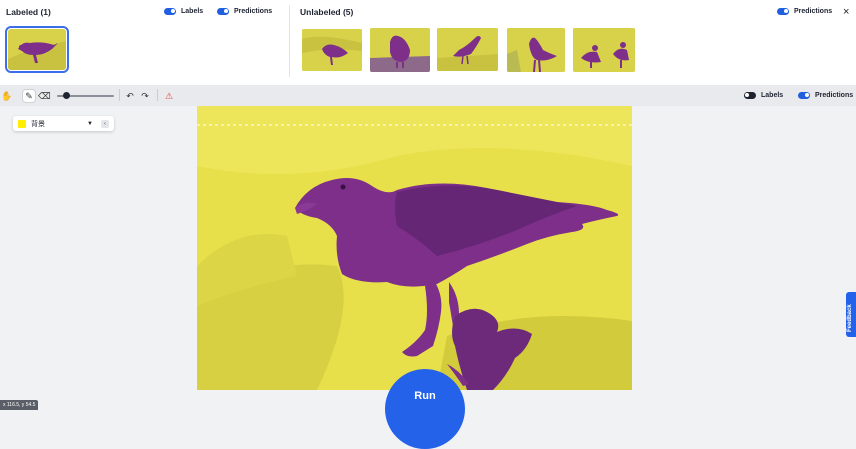  Describe the element at coordinates (130, 96) in the screenshot. I see `undo-icon: ↶` at that location.